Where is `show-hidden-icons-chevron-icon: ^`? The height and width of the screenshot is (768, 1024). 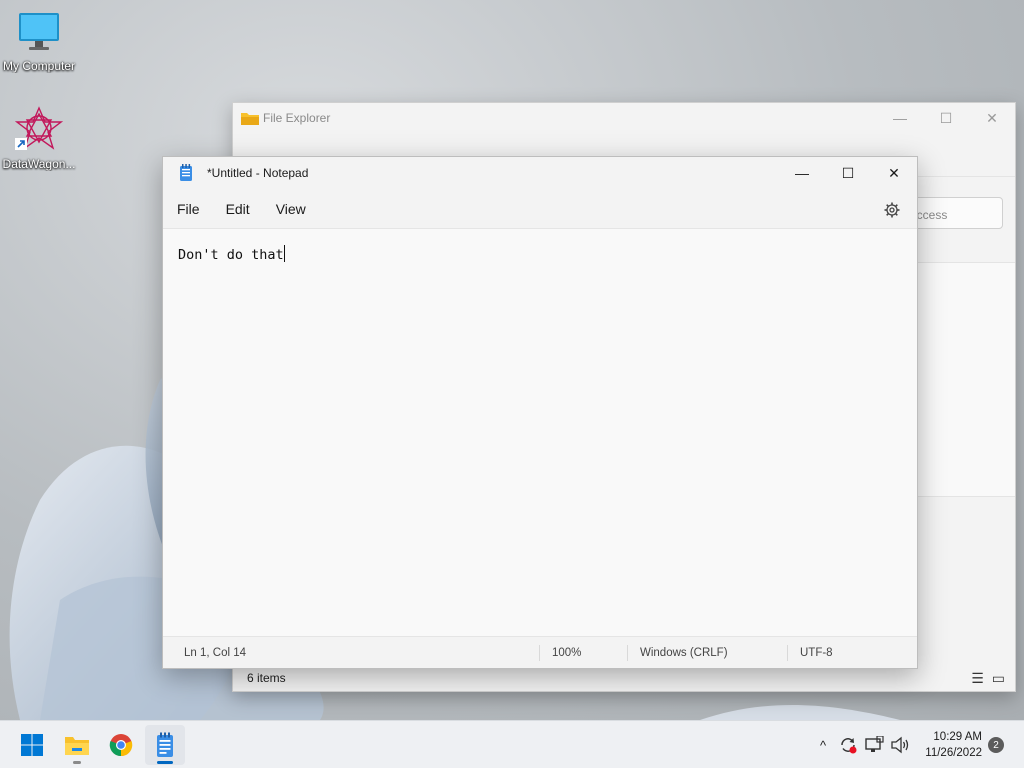 show-hidden-icons-chevron-icon: ^ is located at coordinates (823, 745).